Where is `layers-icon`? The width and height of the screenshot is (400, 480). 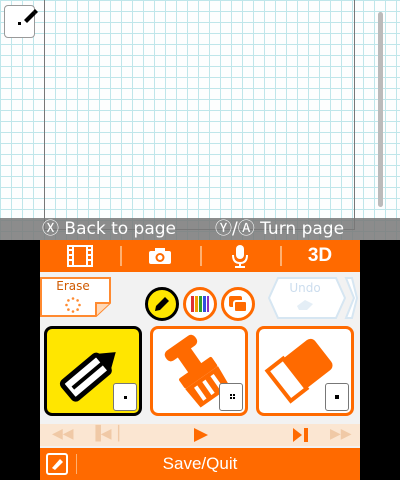
layers-icon is located at coordinates (238, 304).